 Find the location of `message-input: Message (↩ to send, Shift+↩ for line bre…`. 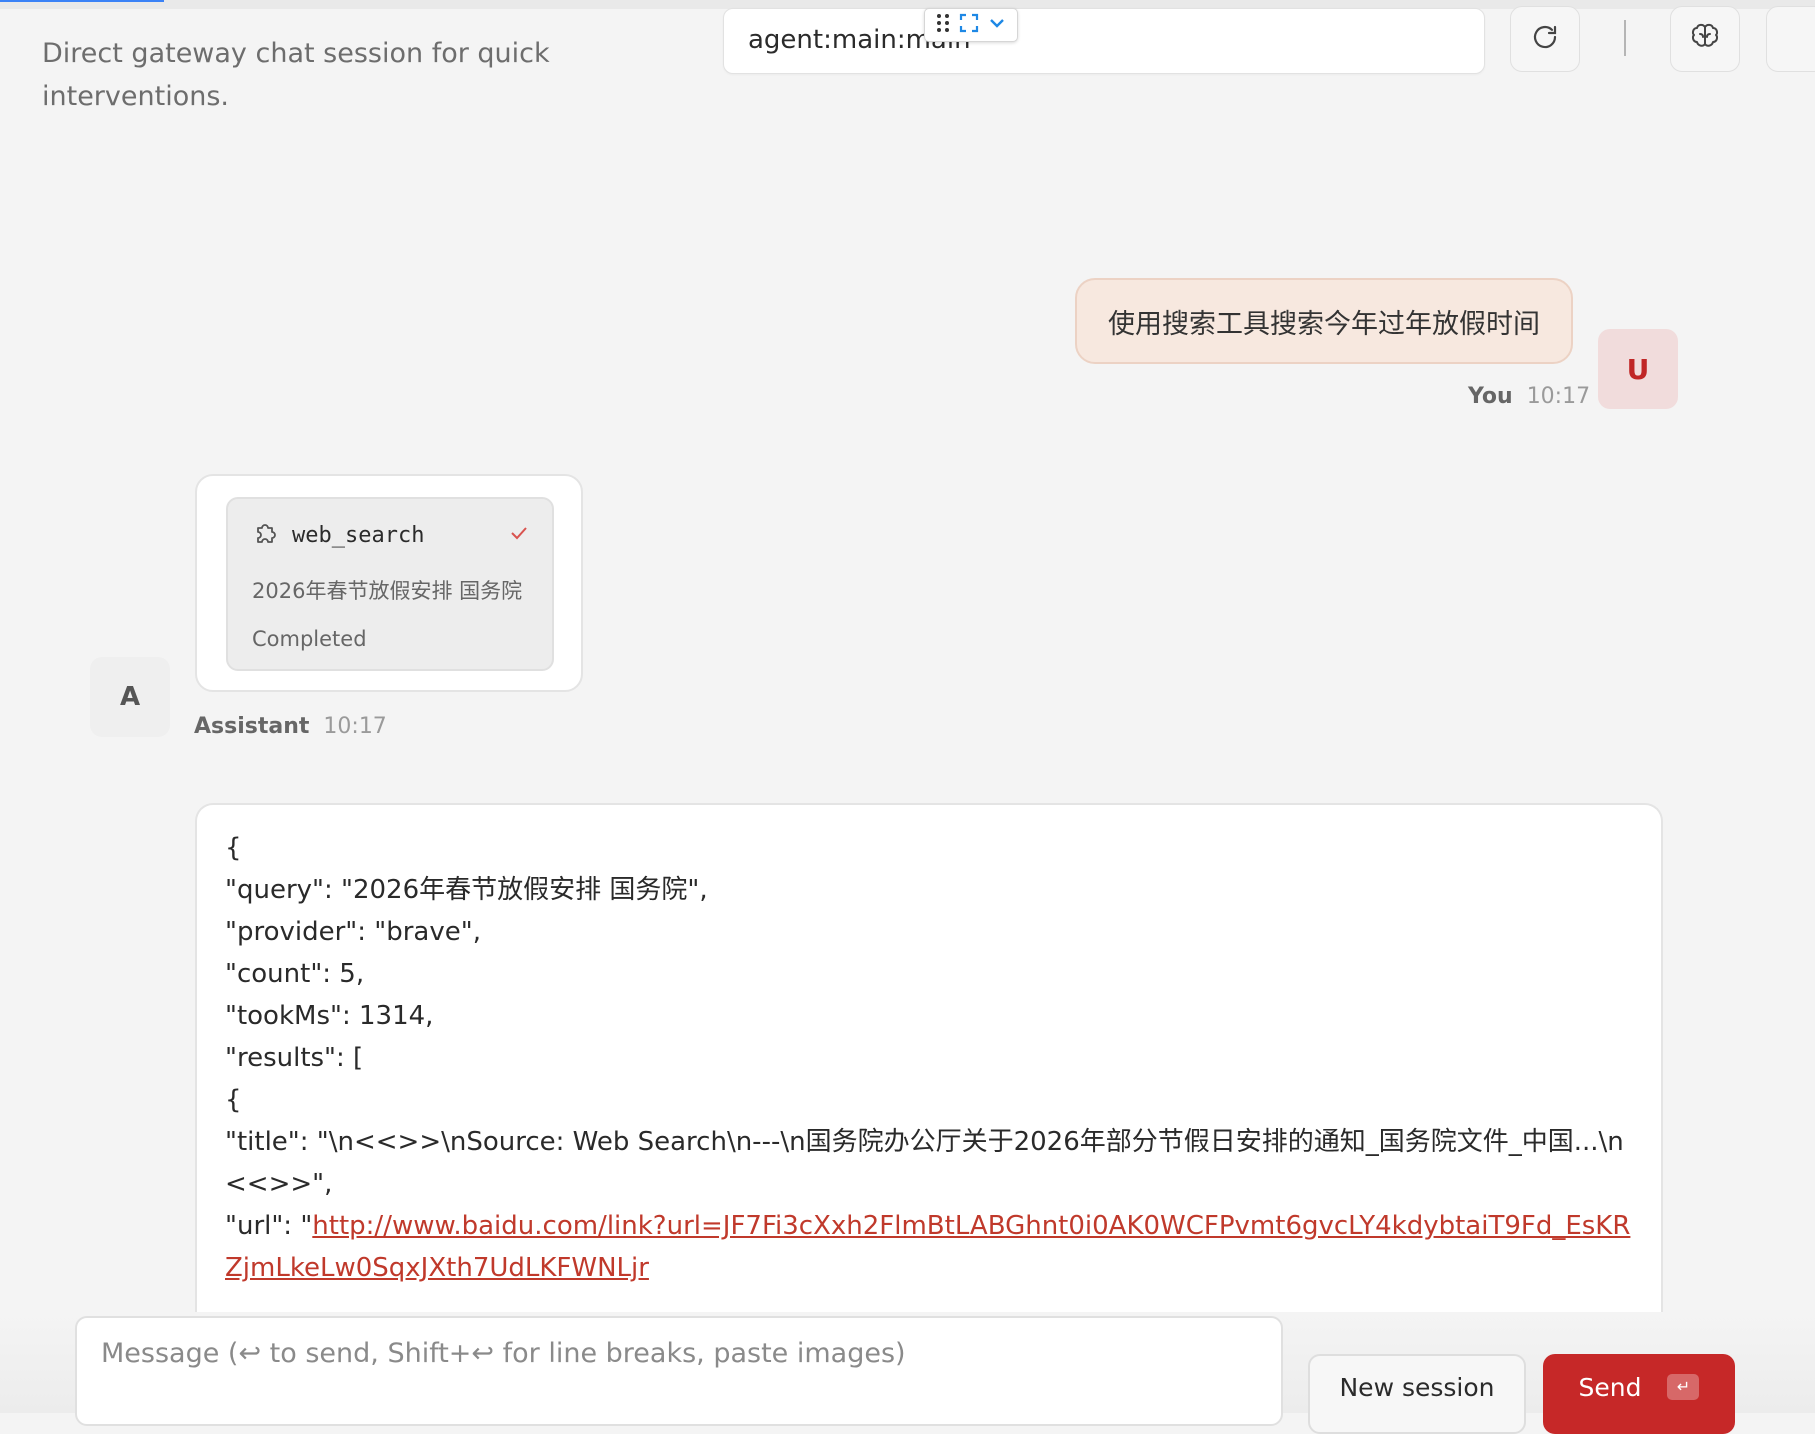

message-input: Message (↩ to send, Shift+↩ for line bre… is located at coordinates (679, 1371).